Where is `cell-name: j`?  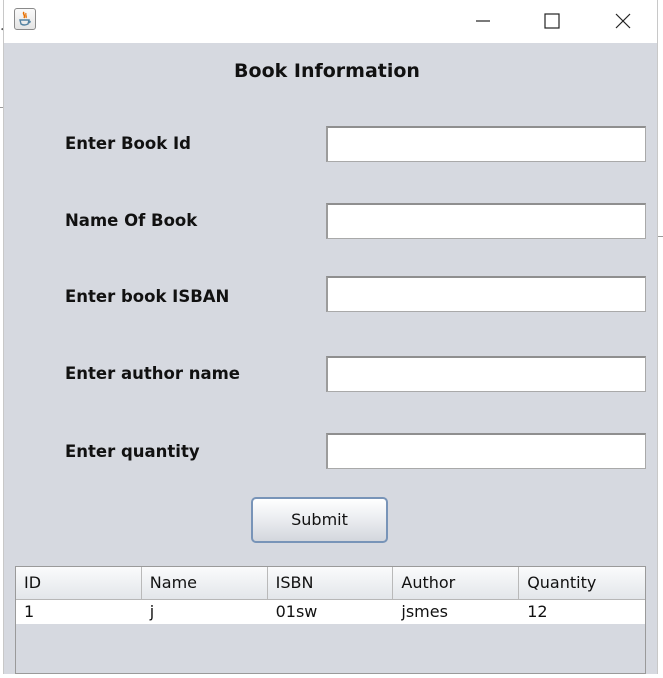
cell-name: j is located at coordinates (152, 611).